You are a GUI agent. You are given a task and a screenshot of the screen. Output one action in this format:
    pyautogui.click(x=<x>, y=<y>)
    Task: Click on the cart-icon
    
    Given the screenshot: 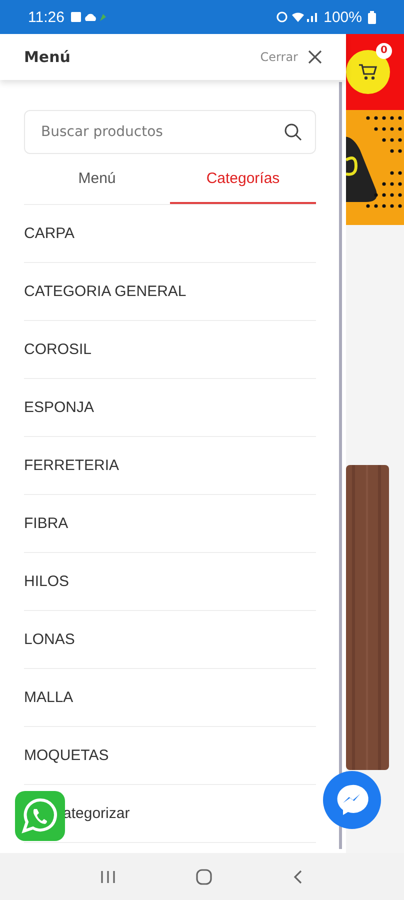 What is the action you would take?
    pyautogui.click(x=368, y=72)
    